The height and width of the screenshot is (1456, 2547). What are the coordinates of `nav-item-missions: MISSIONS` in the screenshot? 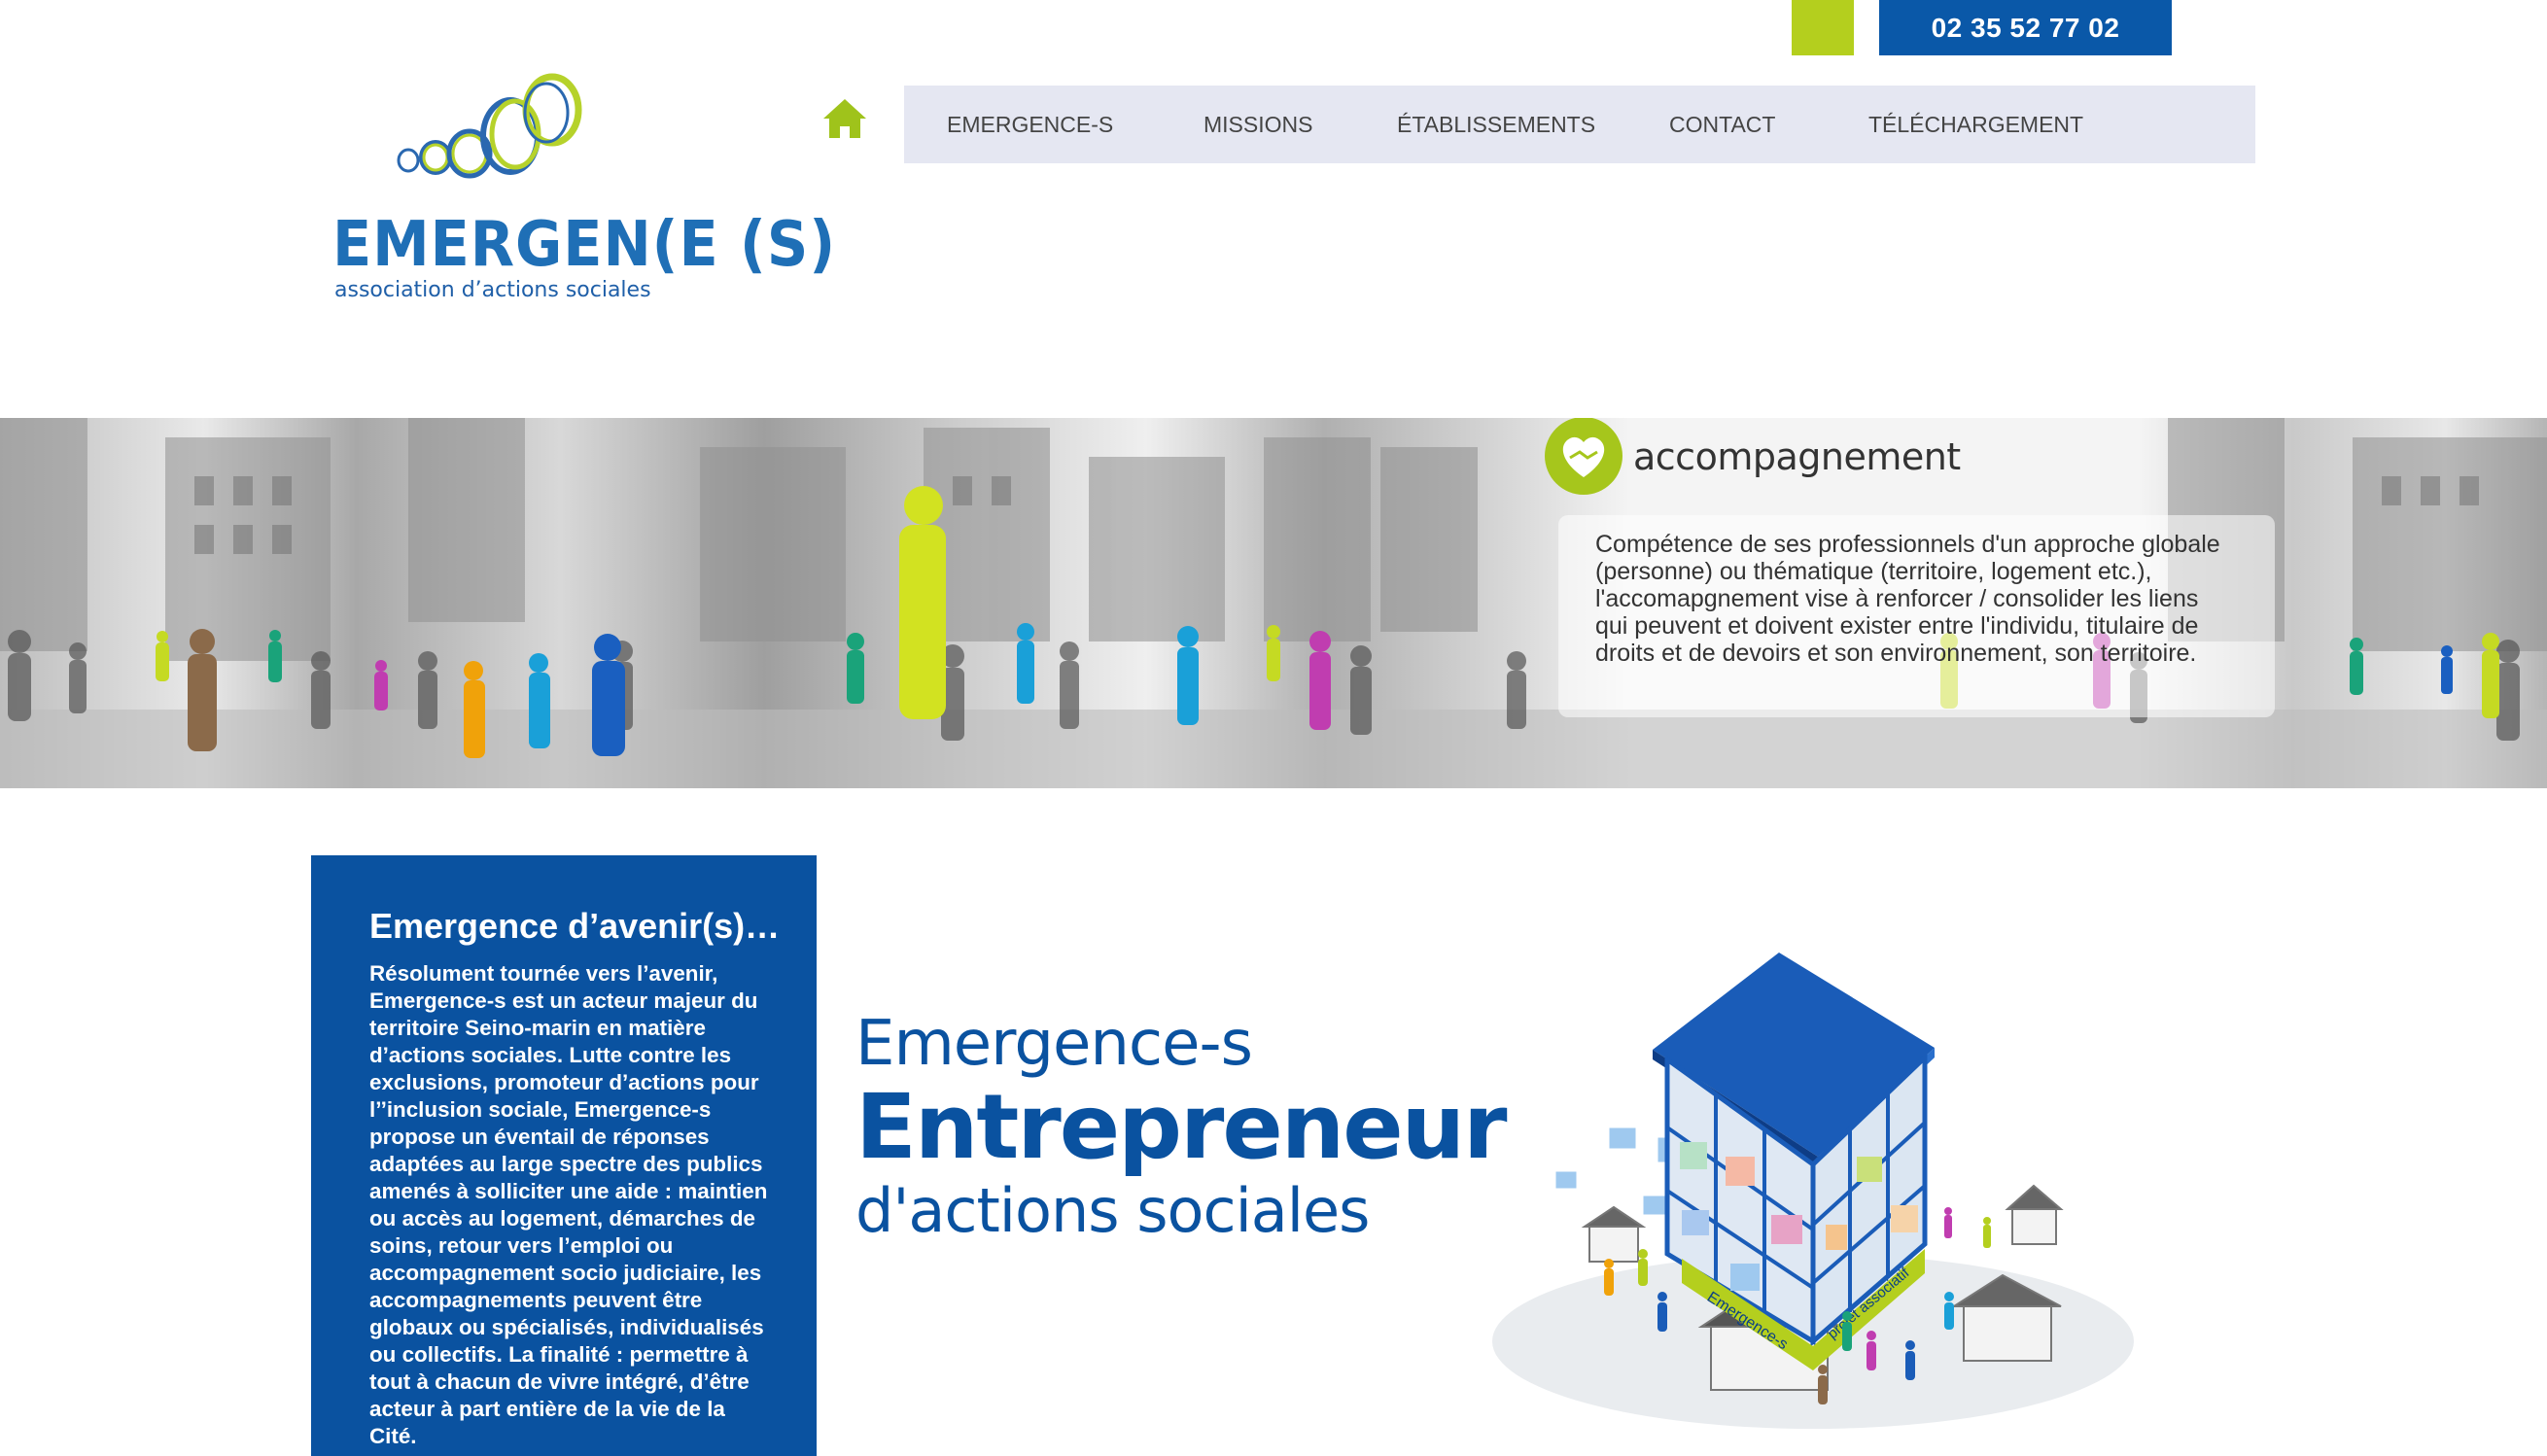 It's located at (1258, 124).